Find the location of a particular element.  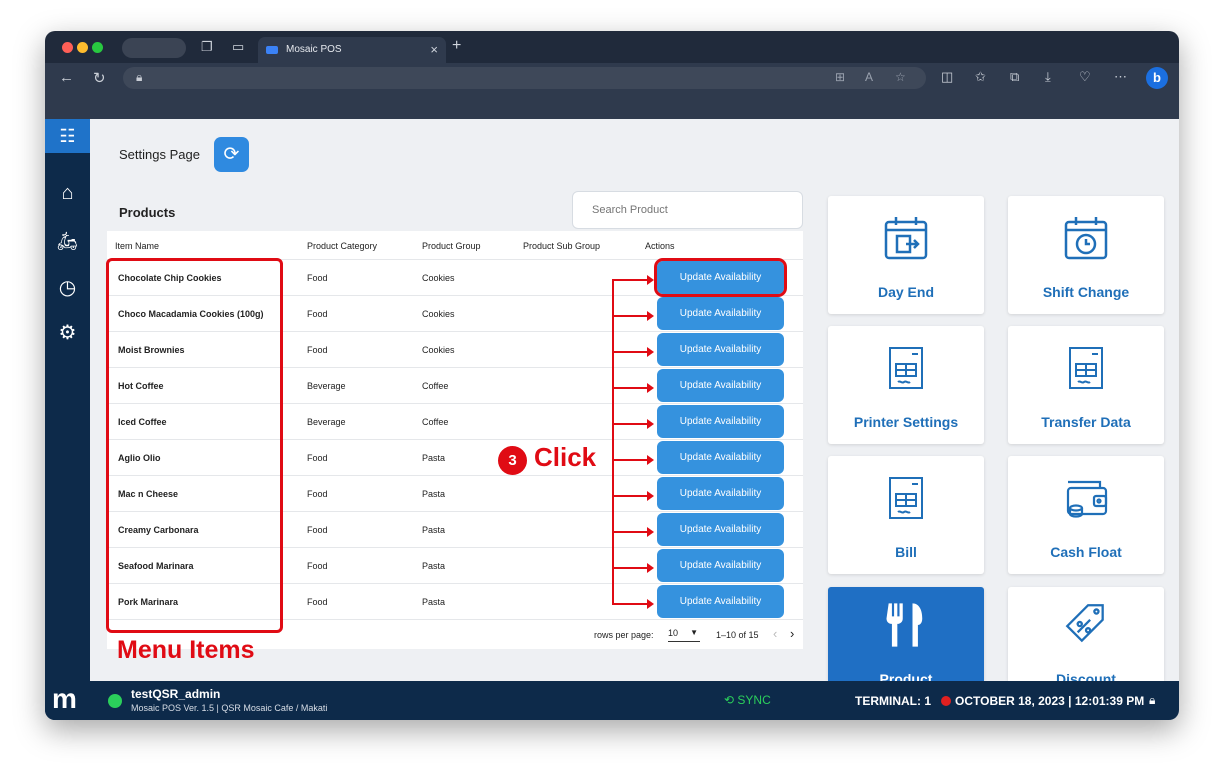

tab-title: Mosaic POS is located at coordinates (314, 49).